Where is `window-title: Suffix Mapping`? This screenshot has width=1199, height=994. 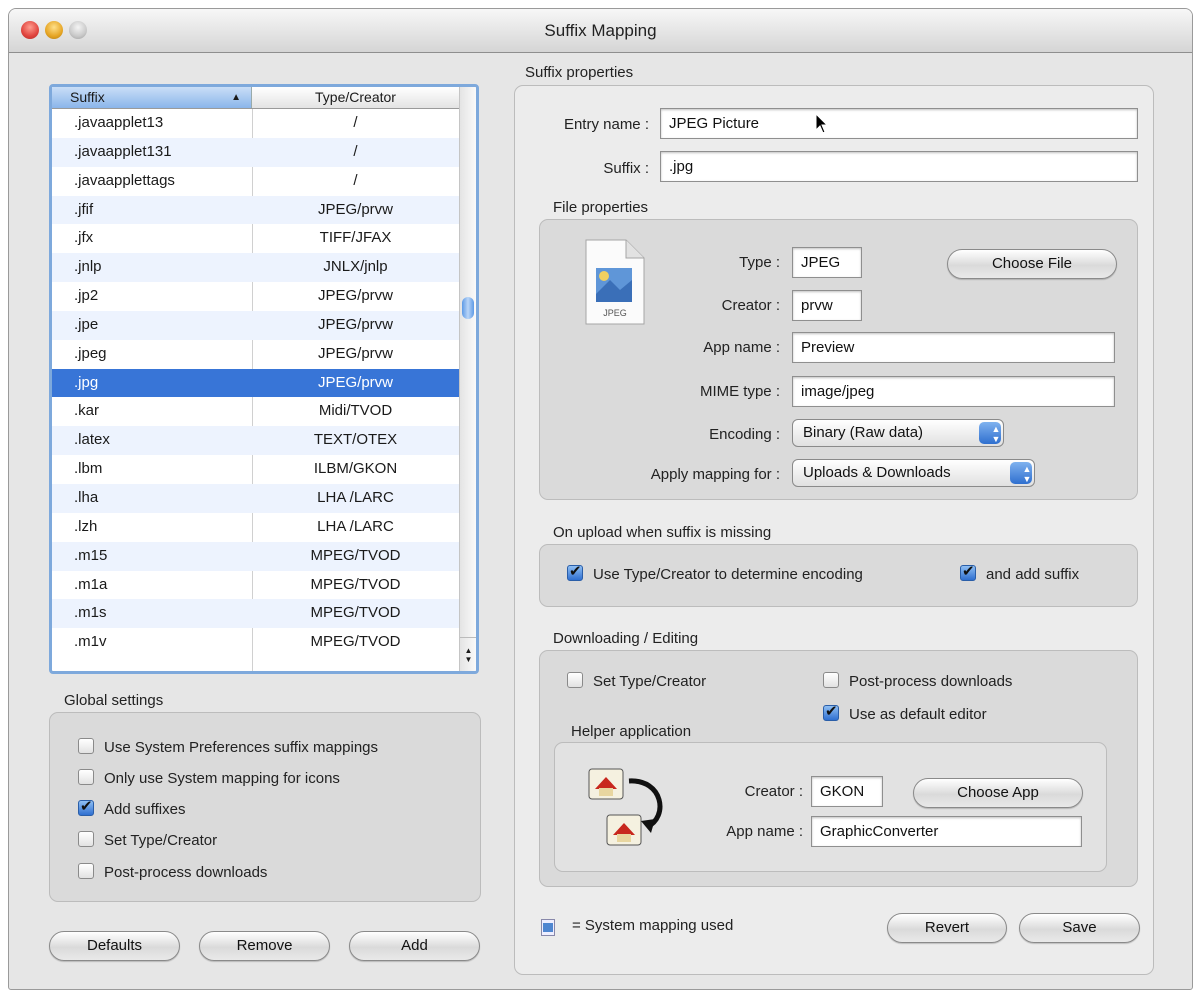 window-title: Suffix Mapping is located at coordinates (600, 30).